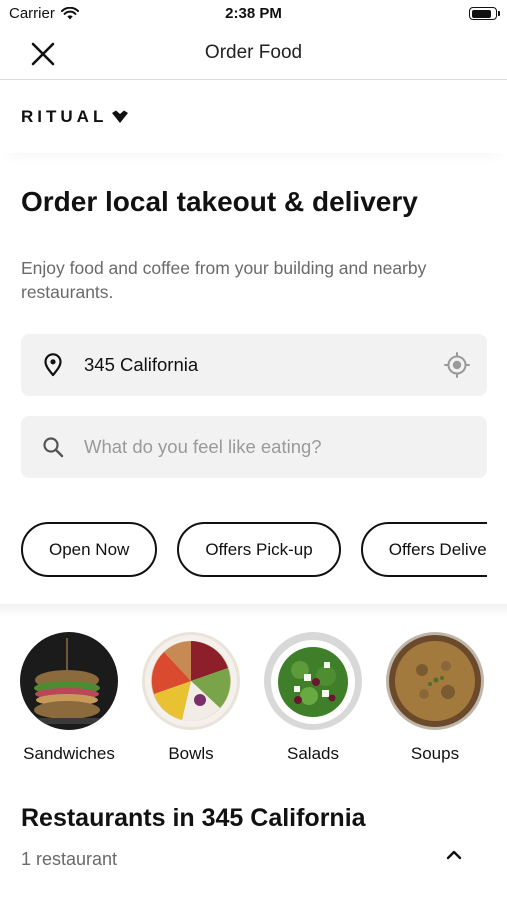 The height and width of the screenshot is (900, 507). I want to click on restaurants-heading: Restaurants in 345 California, so click(193, 818).